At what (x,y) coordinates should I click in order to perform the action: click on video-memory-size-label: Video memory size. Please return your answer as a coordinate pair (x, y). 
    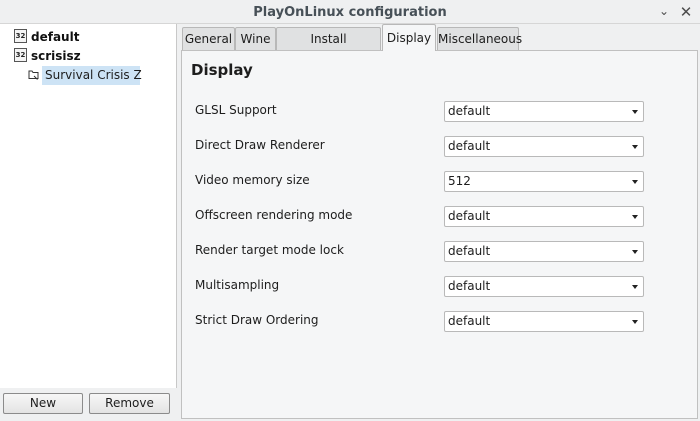
    Looking at the image, I should click on (252, 180).